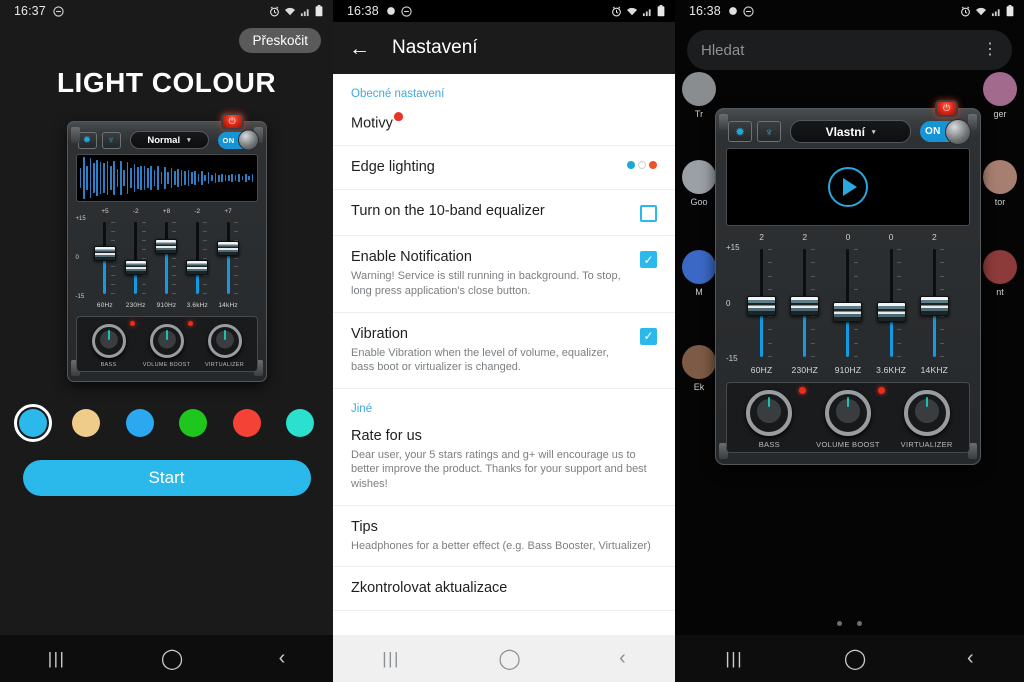 The width and height of the screenshot is (1024, 682). I want to click on status-left-icons, so click(741, 11).